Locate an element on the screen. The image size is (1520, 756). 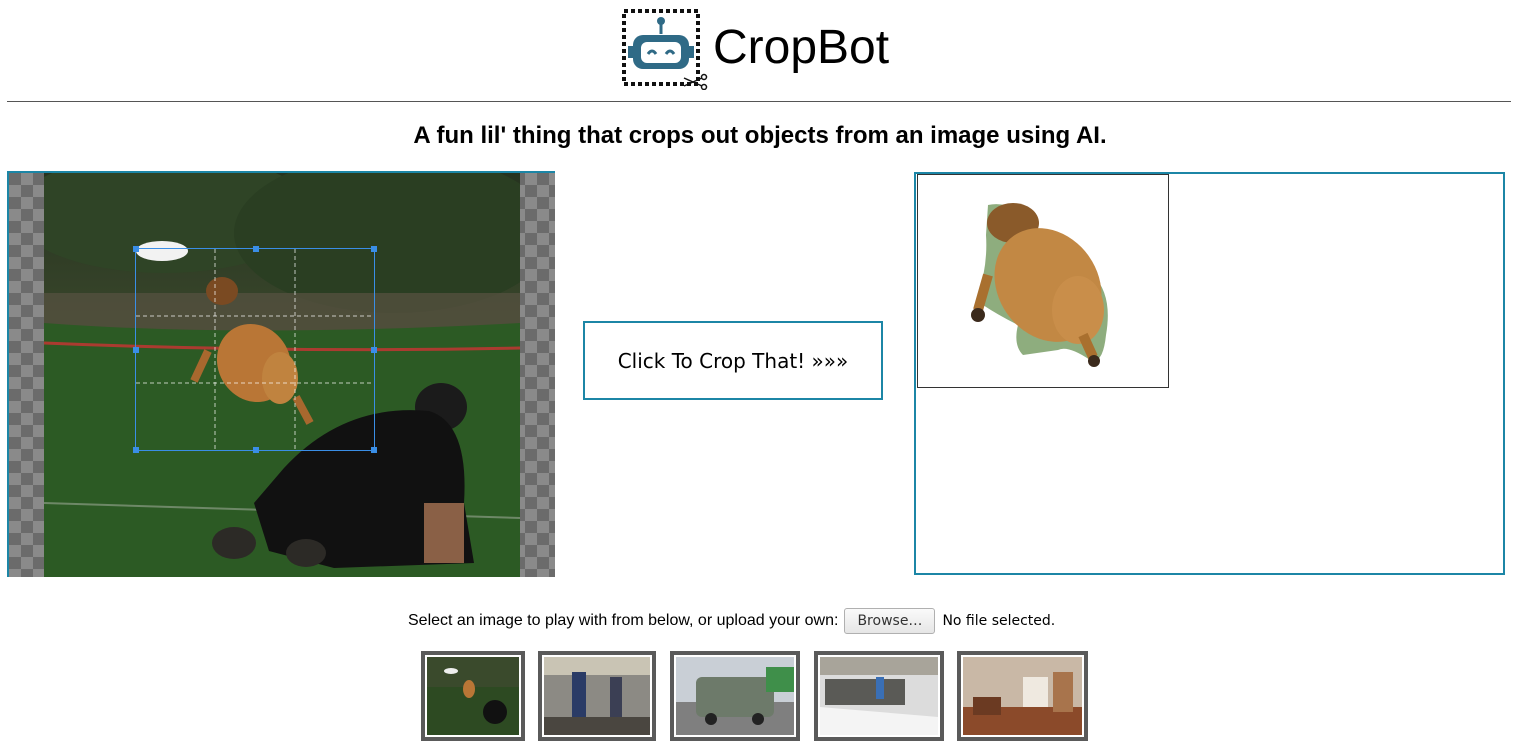
crop-handle-bottom is located at coordinates (256, 450).